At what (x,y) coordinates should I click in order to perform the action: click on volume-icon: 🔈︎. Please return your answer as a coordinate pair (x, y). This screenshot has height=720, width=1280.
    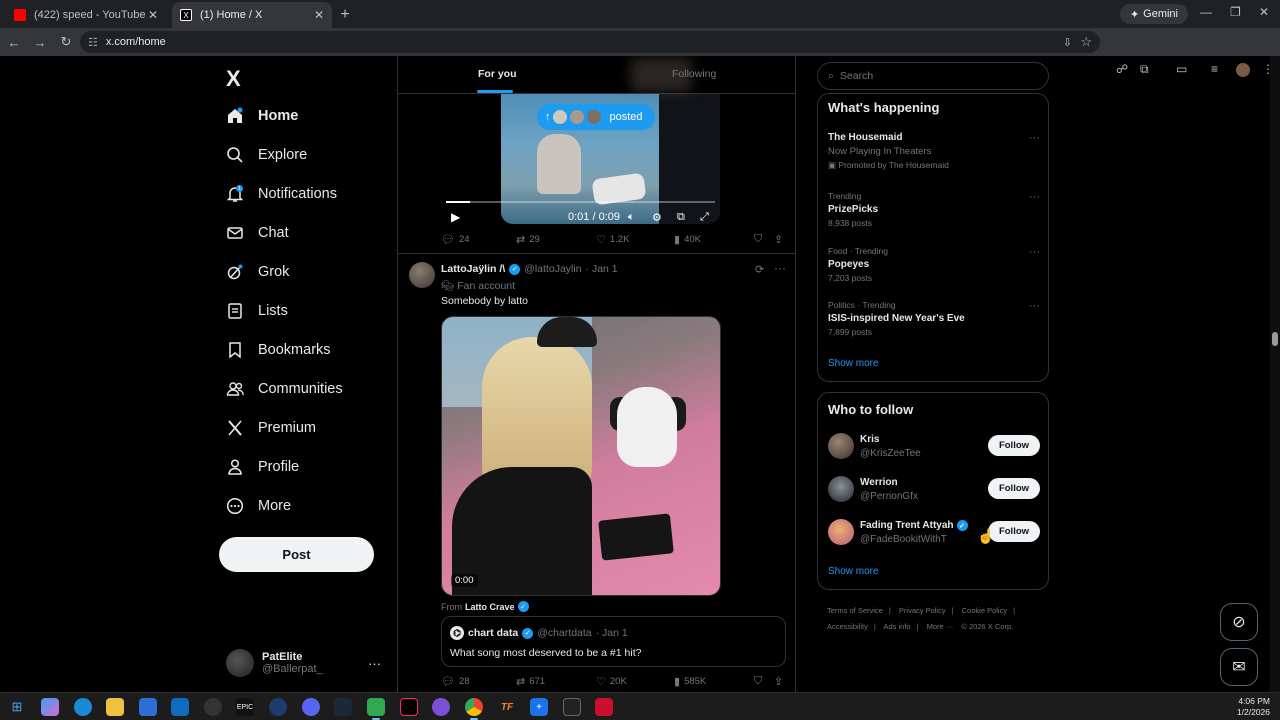
    Looking at the image, I should click on (631, 217).